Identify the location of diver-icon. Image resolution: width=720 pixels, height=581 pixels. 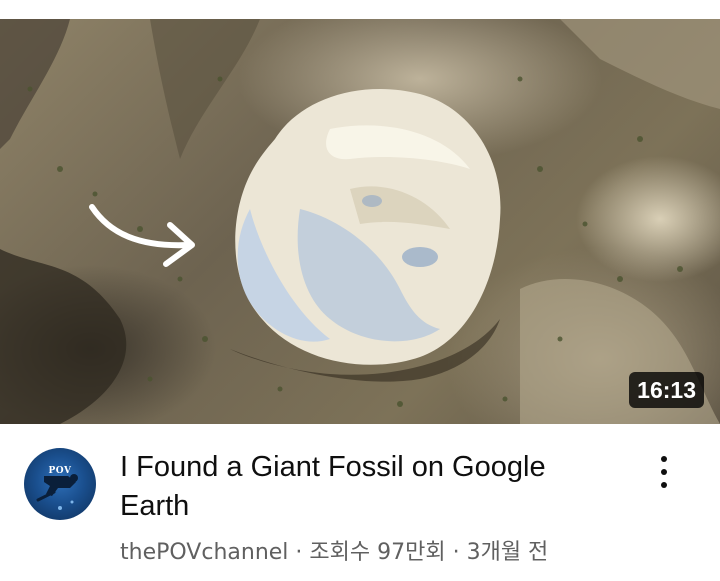
(57, 492).